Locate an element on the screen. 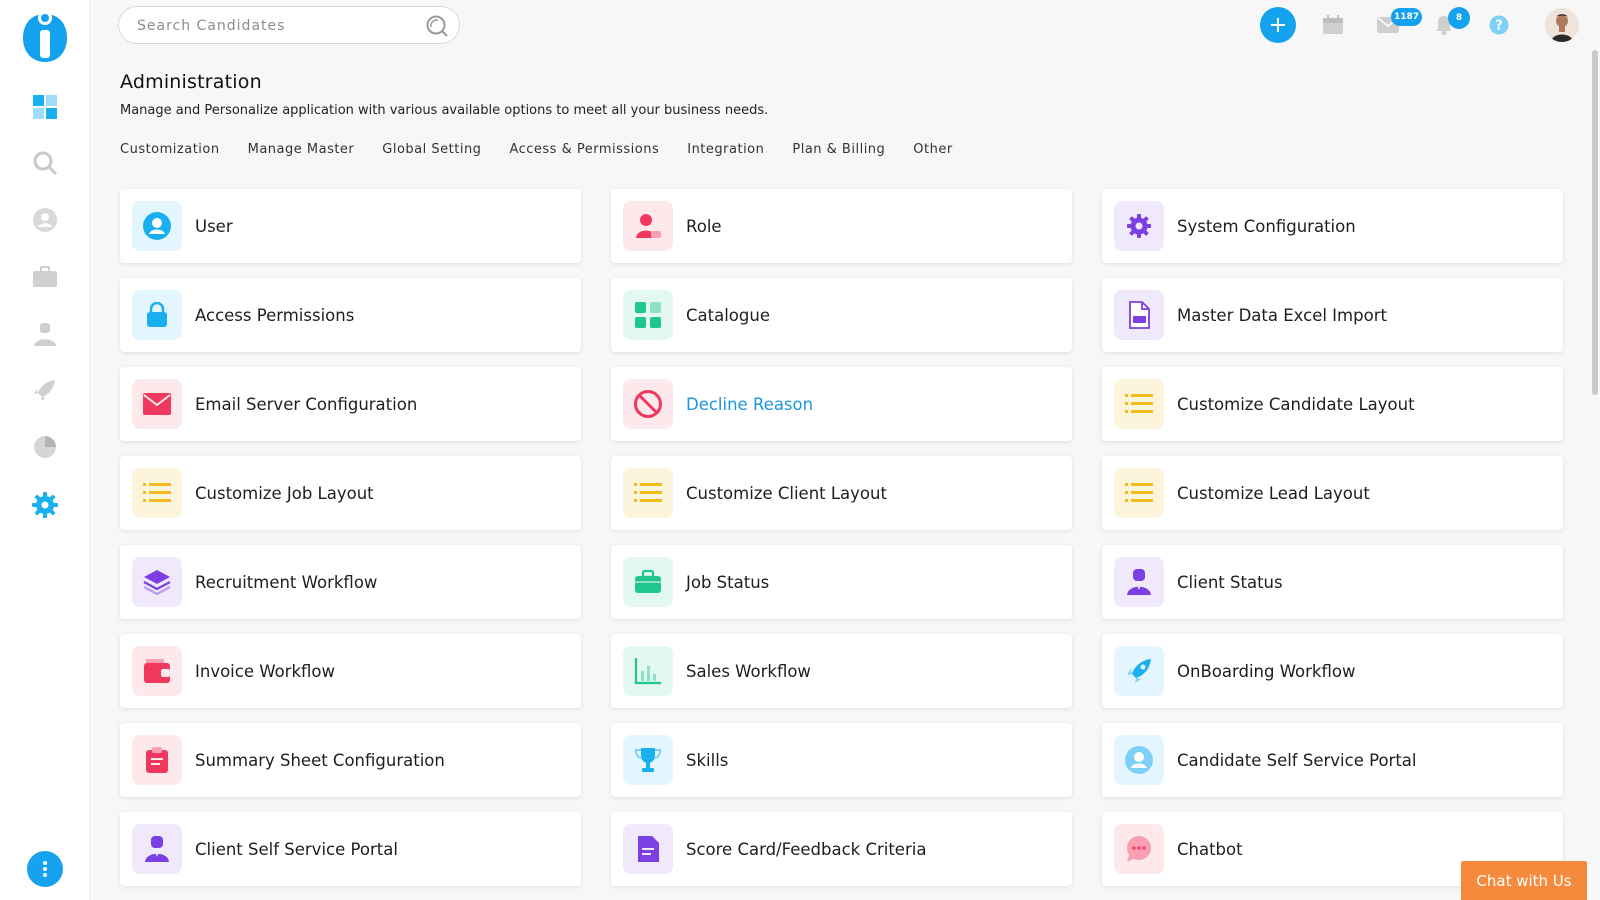 This screenshot has height=900, width=1600. tab-integration: Integration is located at coordinates (725, 149).